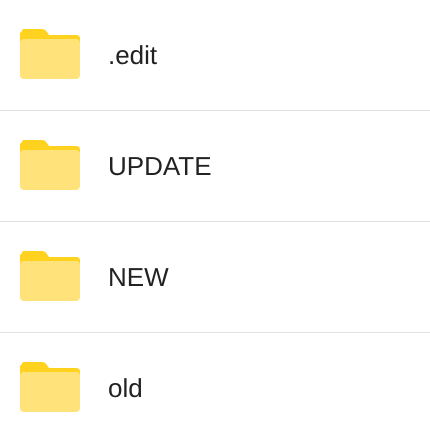 The height and width of the screenshot is (442, 430). What do you see at coordinates (138, 277) in the screenshot?
I see `folder-name: NEW` at bounding box center [138, 277].